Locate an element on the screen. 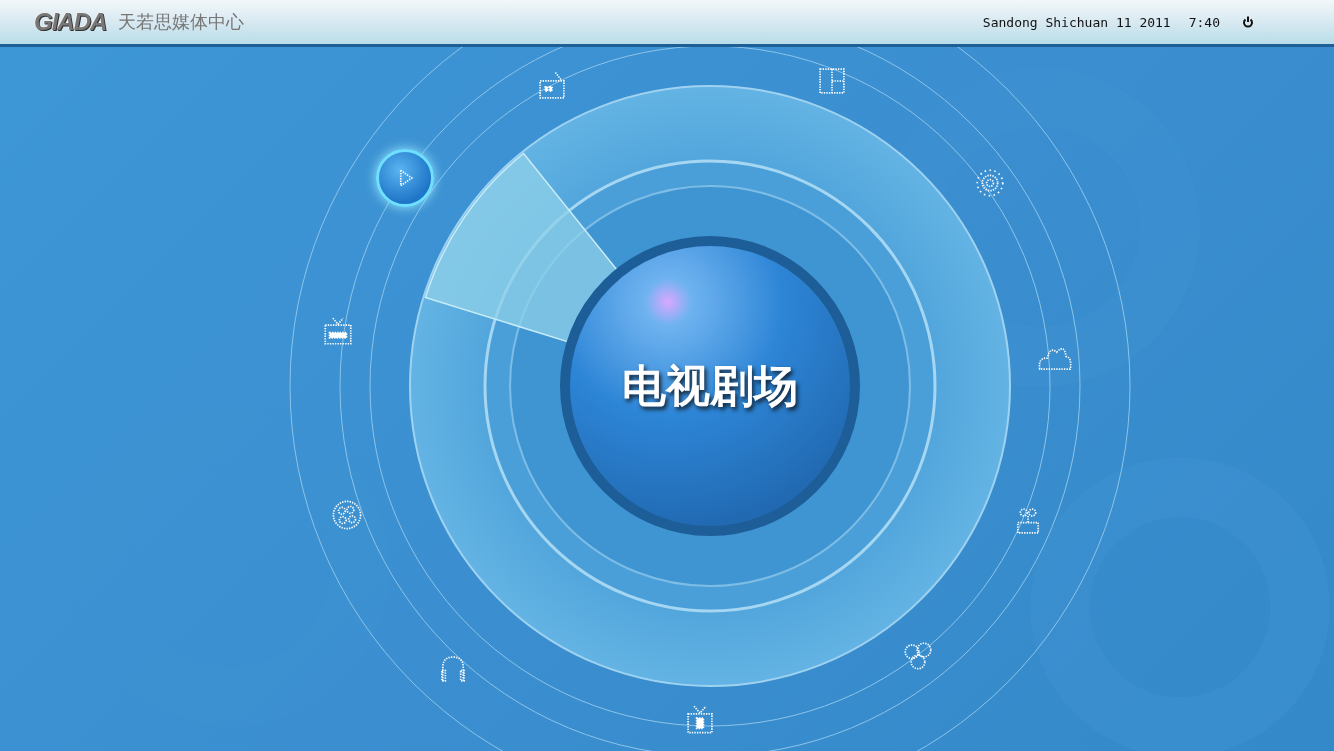  location-date: Sandong Shichuan 11 2011 is located at coordinates (1076, 22).